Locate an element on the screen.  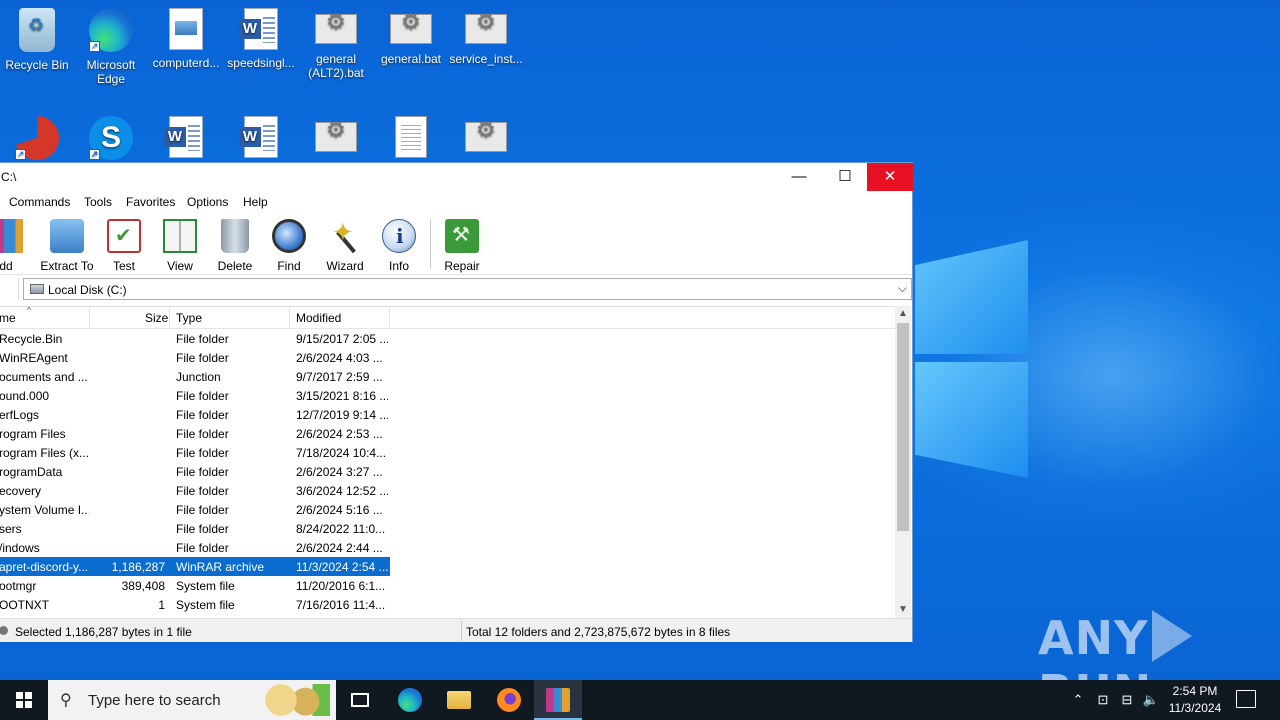
find-button: Find is located at coordinates (289, 245).